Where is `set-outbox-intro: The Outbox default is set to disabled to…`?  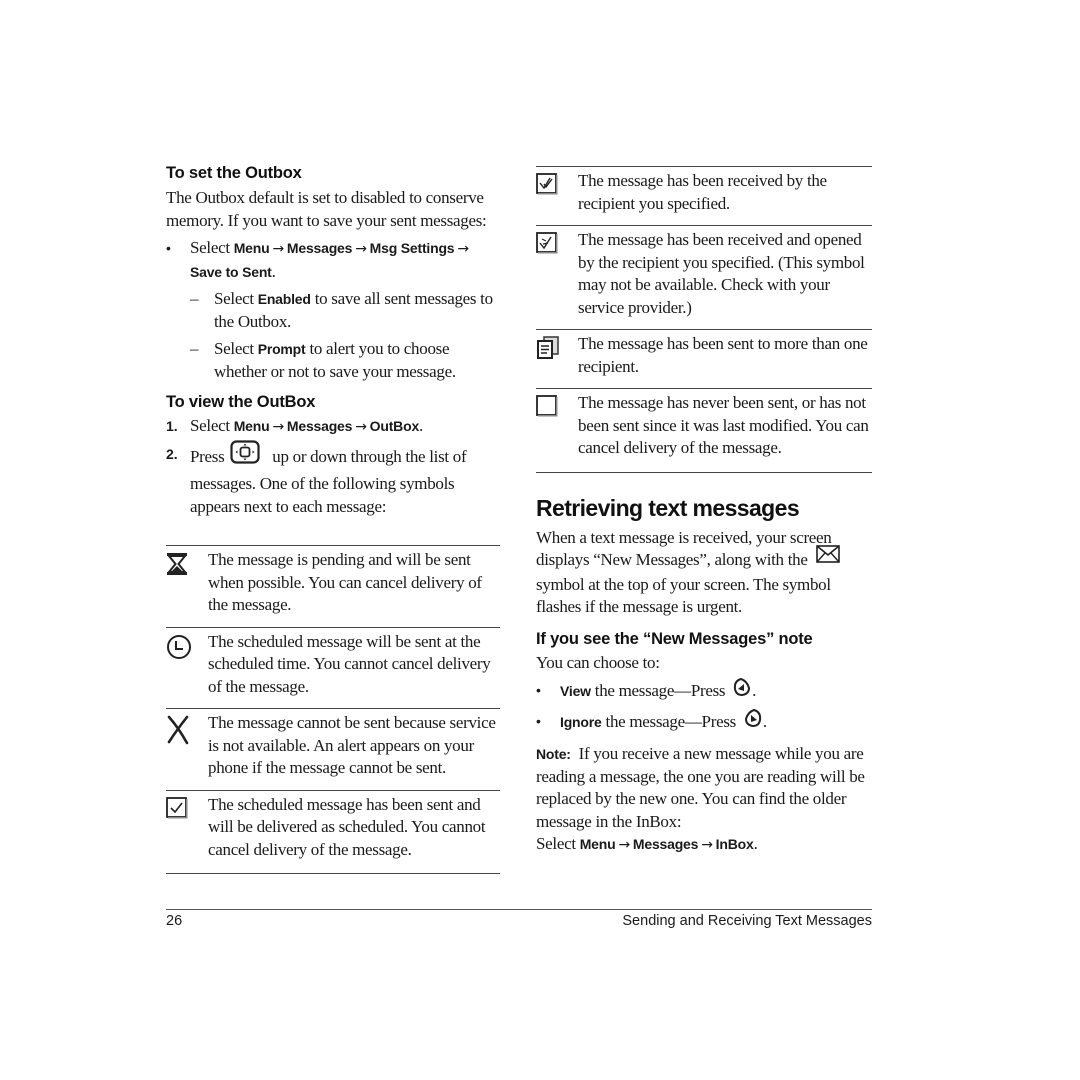
set-outbox-intro: The Outbox default is set to disabled to… is located at coordinates (326, 209).